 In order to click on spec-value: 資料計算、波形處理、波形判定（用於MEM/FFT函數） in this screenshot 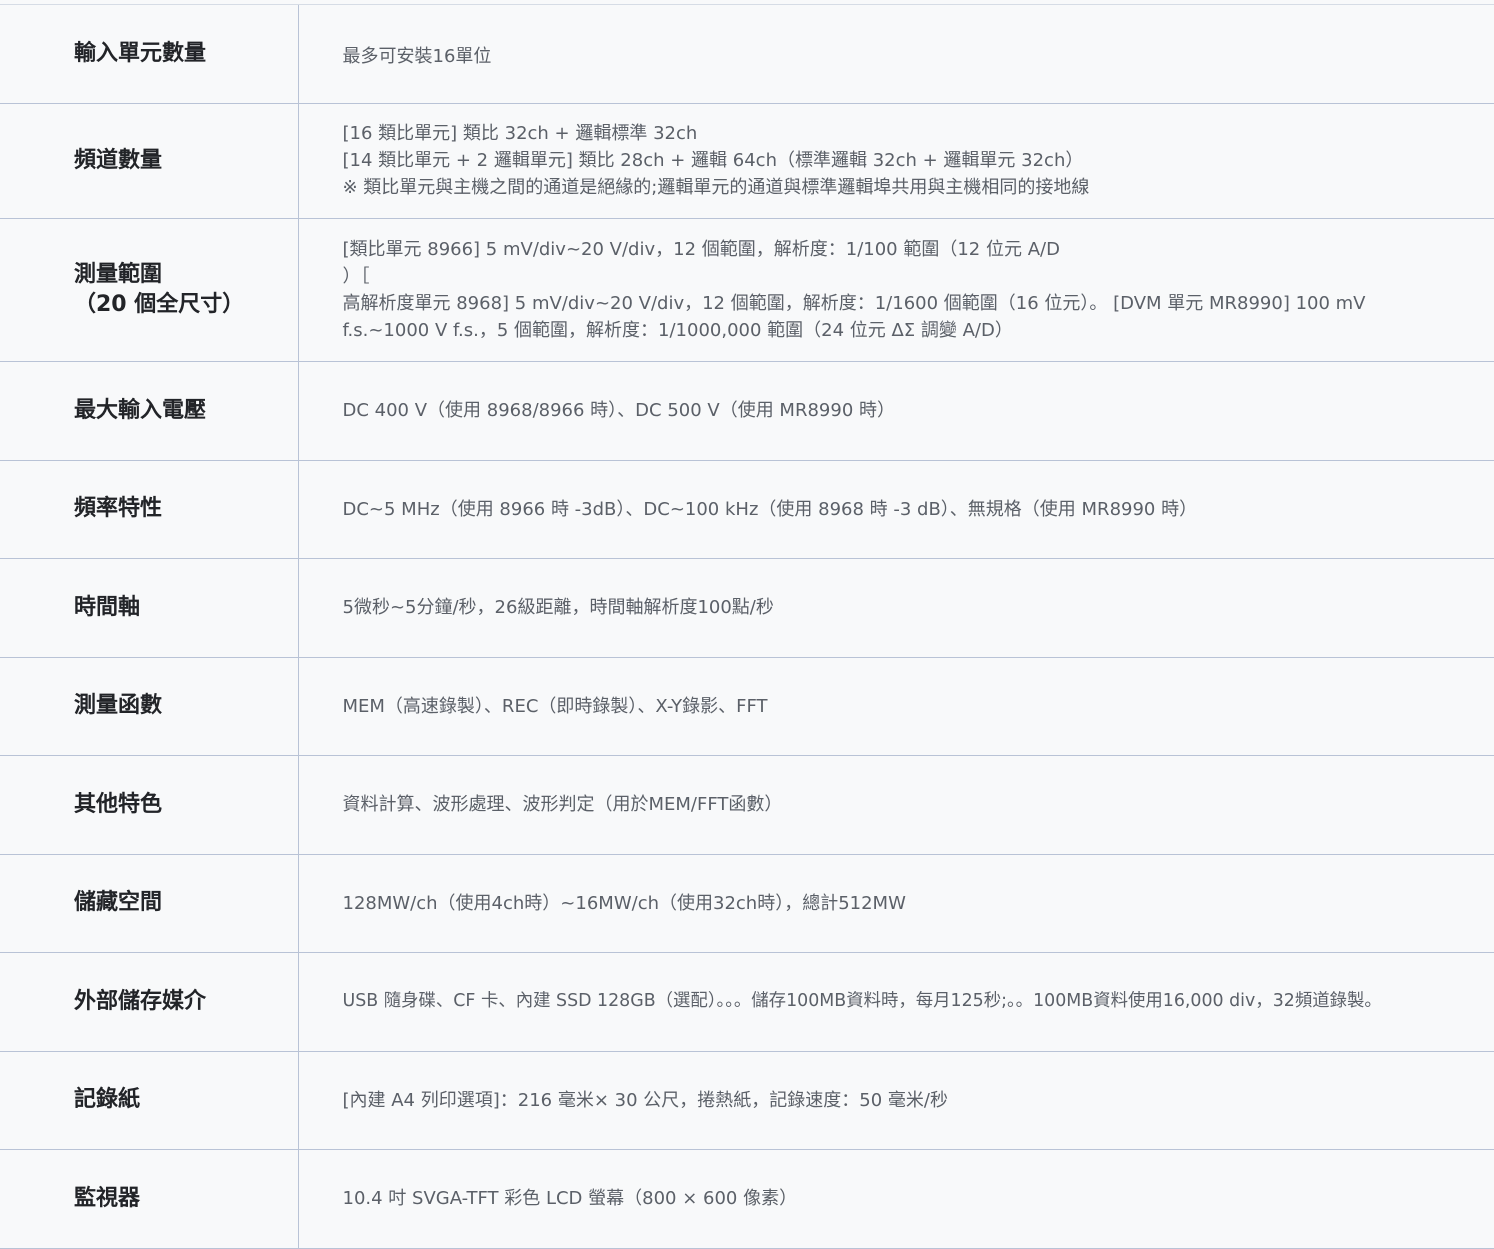, I will do `click(896, 804)`.